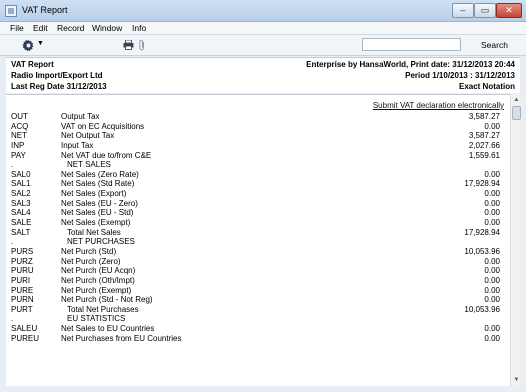 This screenshot has height=392, width=526. I want to click on row-code: PURE, so click(22, 290).